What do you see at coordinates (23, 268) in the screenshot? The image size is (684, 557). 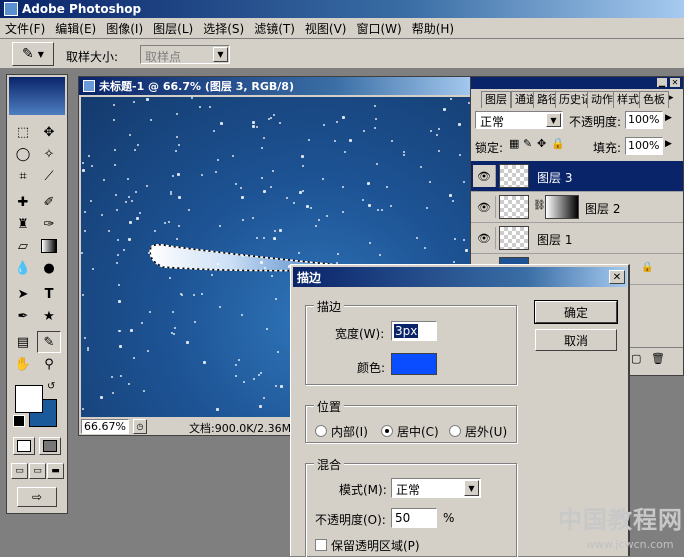 I see `blur-tool-icon: 💧` at bounding box center [23, 268].